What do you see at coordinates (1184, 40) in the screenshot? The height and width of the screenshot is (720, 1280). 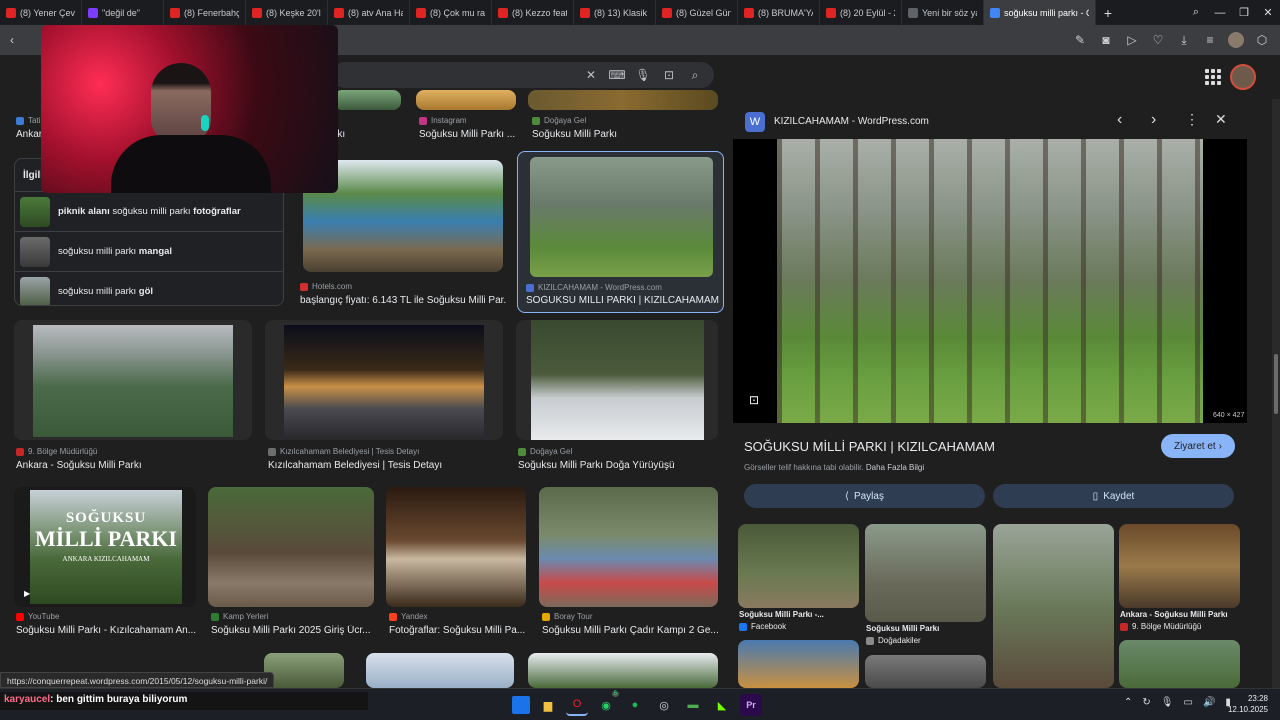 I see `download-icon: ⤓` at bounding box center [1184, 40].